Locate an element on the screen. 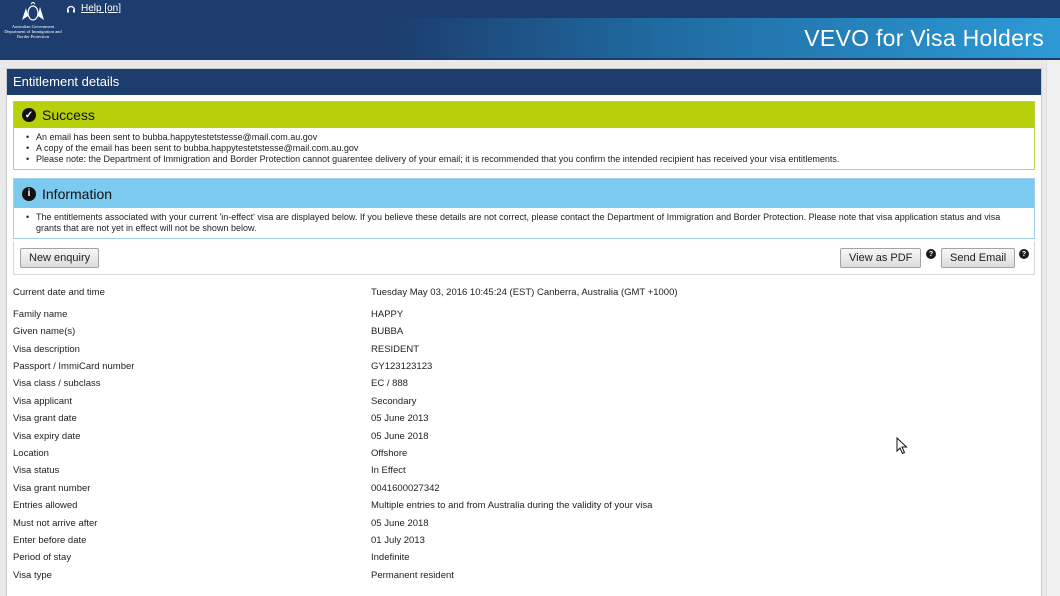 Image resolution: width=1060 pixels, height=596 pixels. mouse-pointer-icon is located at coordinates (902, 446).